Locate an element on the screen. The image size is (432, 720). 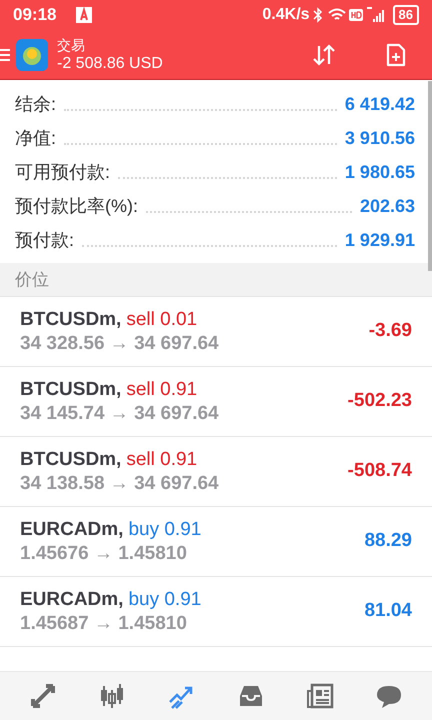
summary-value: 6 419.42 is located at coordinates (379, 104).